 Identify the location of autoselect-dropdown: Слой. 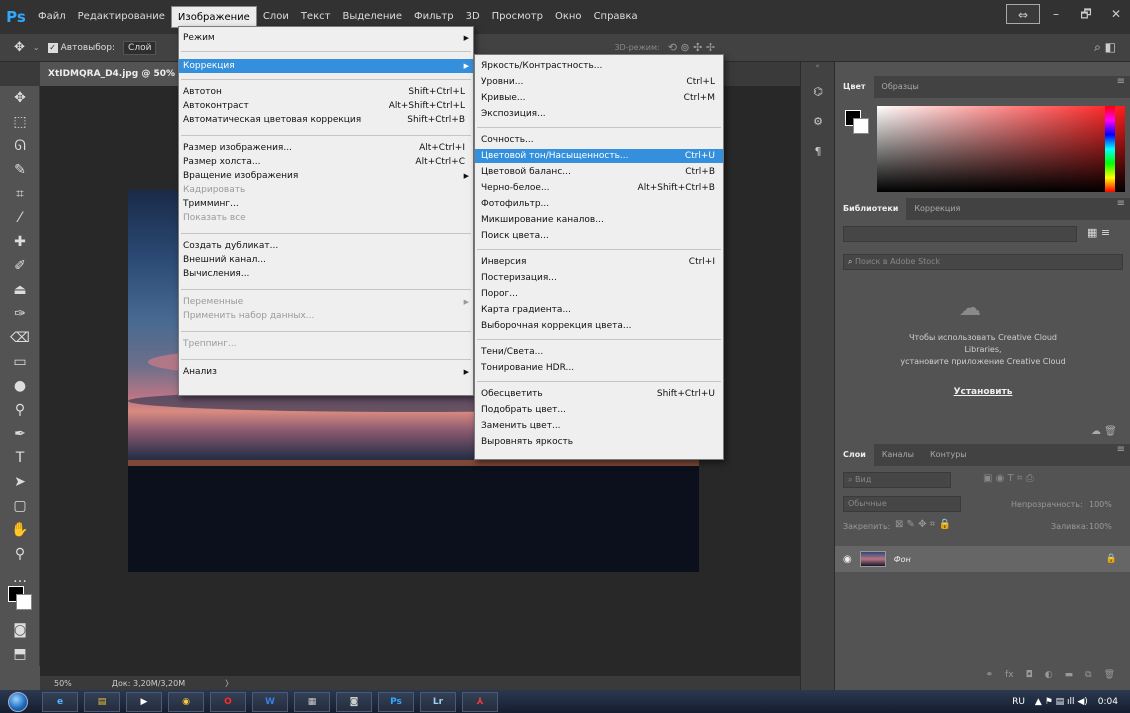
(140, 47).